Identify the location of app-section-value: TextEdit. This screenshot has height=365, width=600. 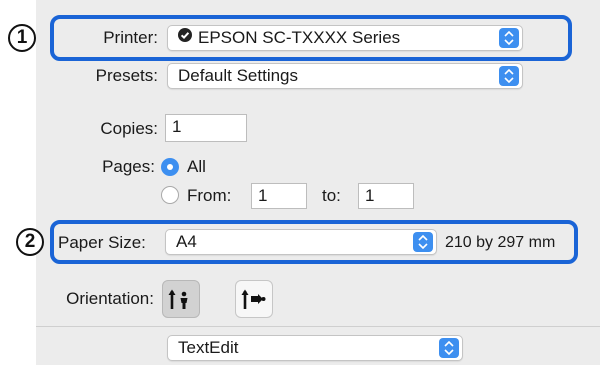
(208, 347).